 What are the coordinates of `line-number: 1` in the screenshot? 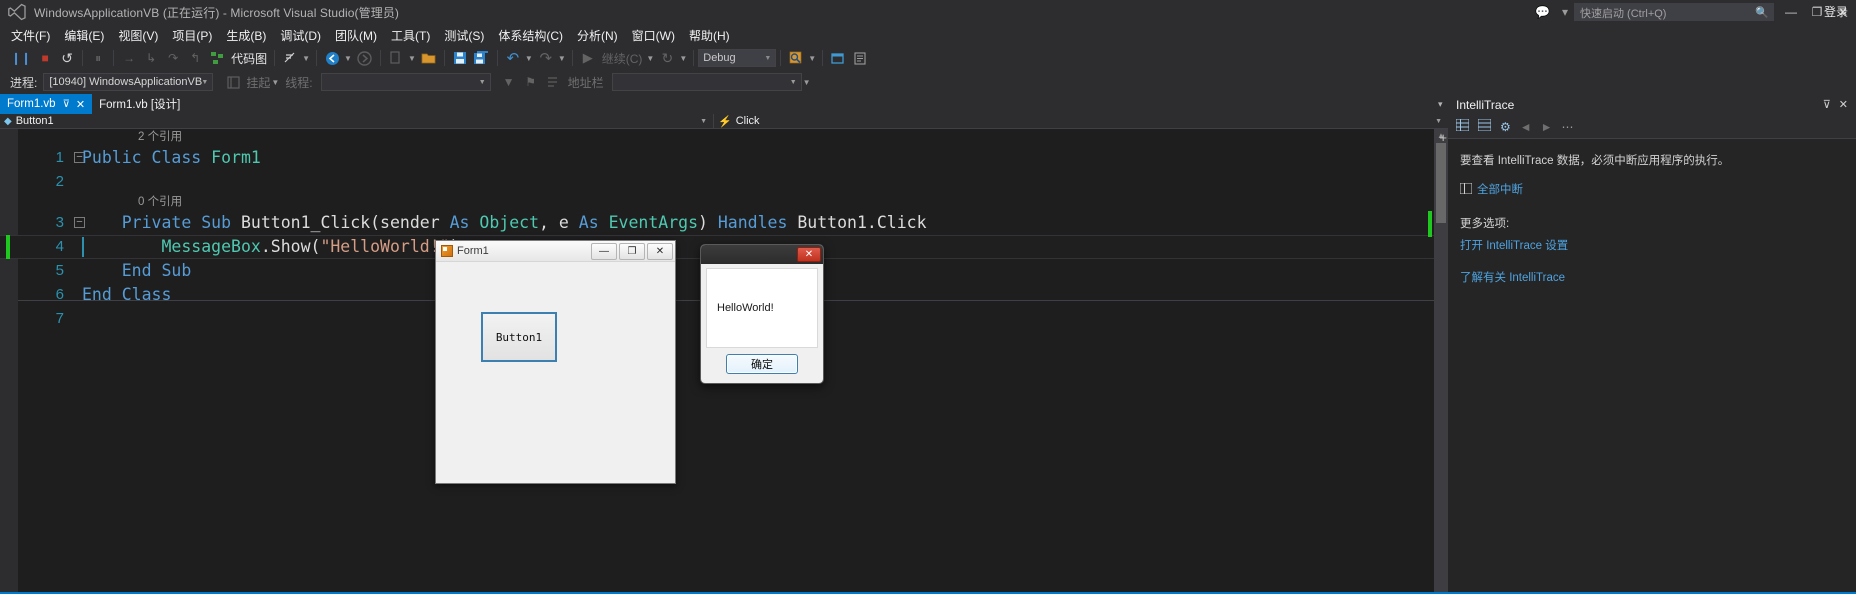 It's located at (59, 157).